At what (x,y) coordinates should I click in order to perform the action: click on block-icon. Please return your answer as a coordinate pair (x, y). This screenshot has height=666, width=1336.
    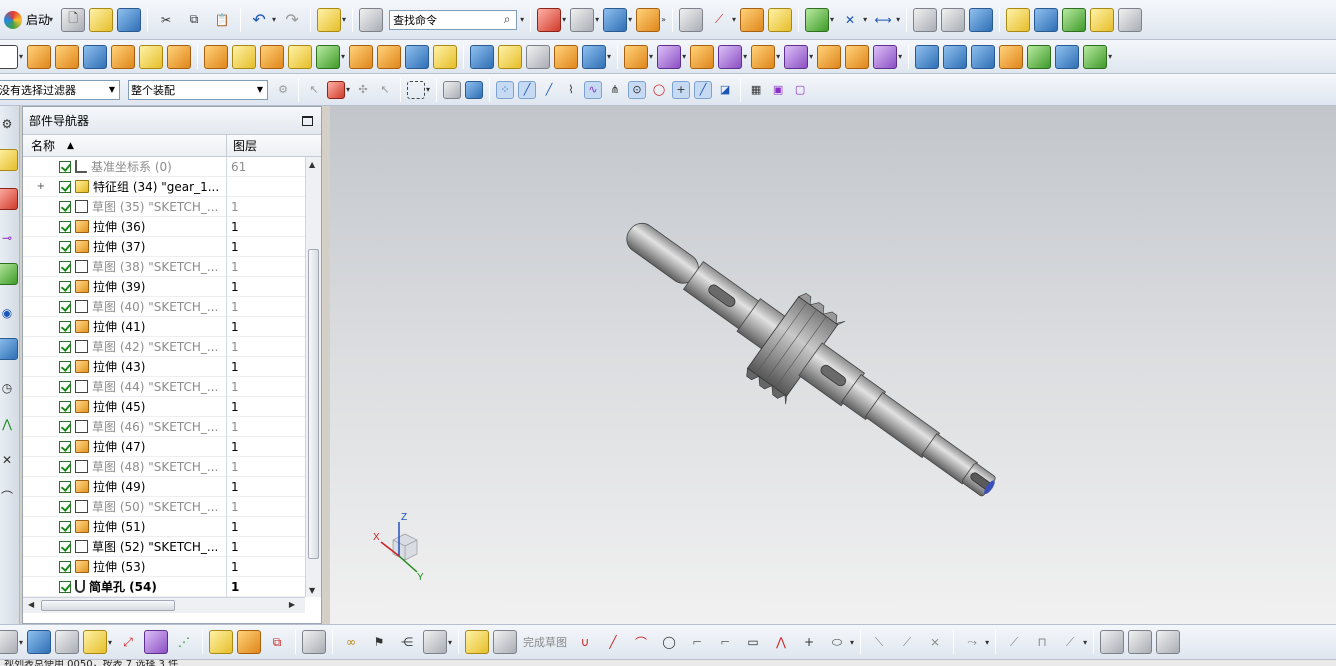
    Looking at the image, I should click on (95, 56).